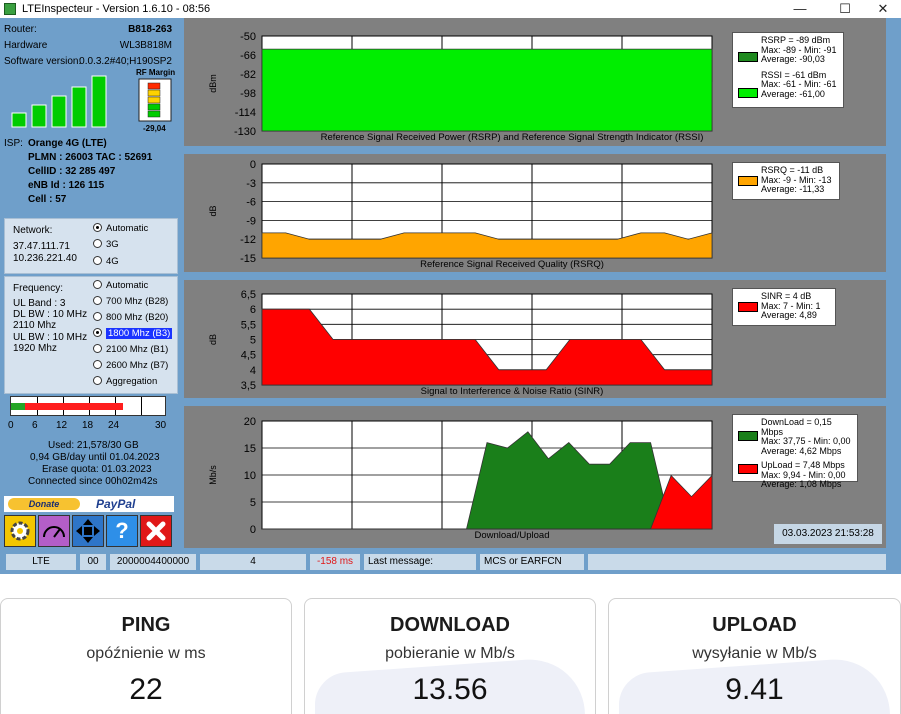 Image resolution: width=901 pixels, height=714 pixels. Describe the element at coordinates (251, 221) in the screenshot. I see `y-tick-label: -9` at that location.